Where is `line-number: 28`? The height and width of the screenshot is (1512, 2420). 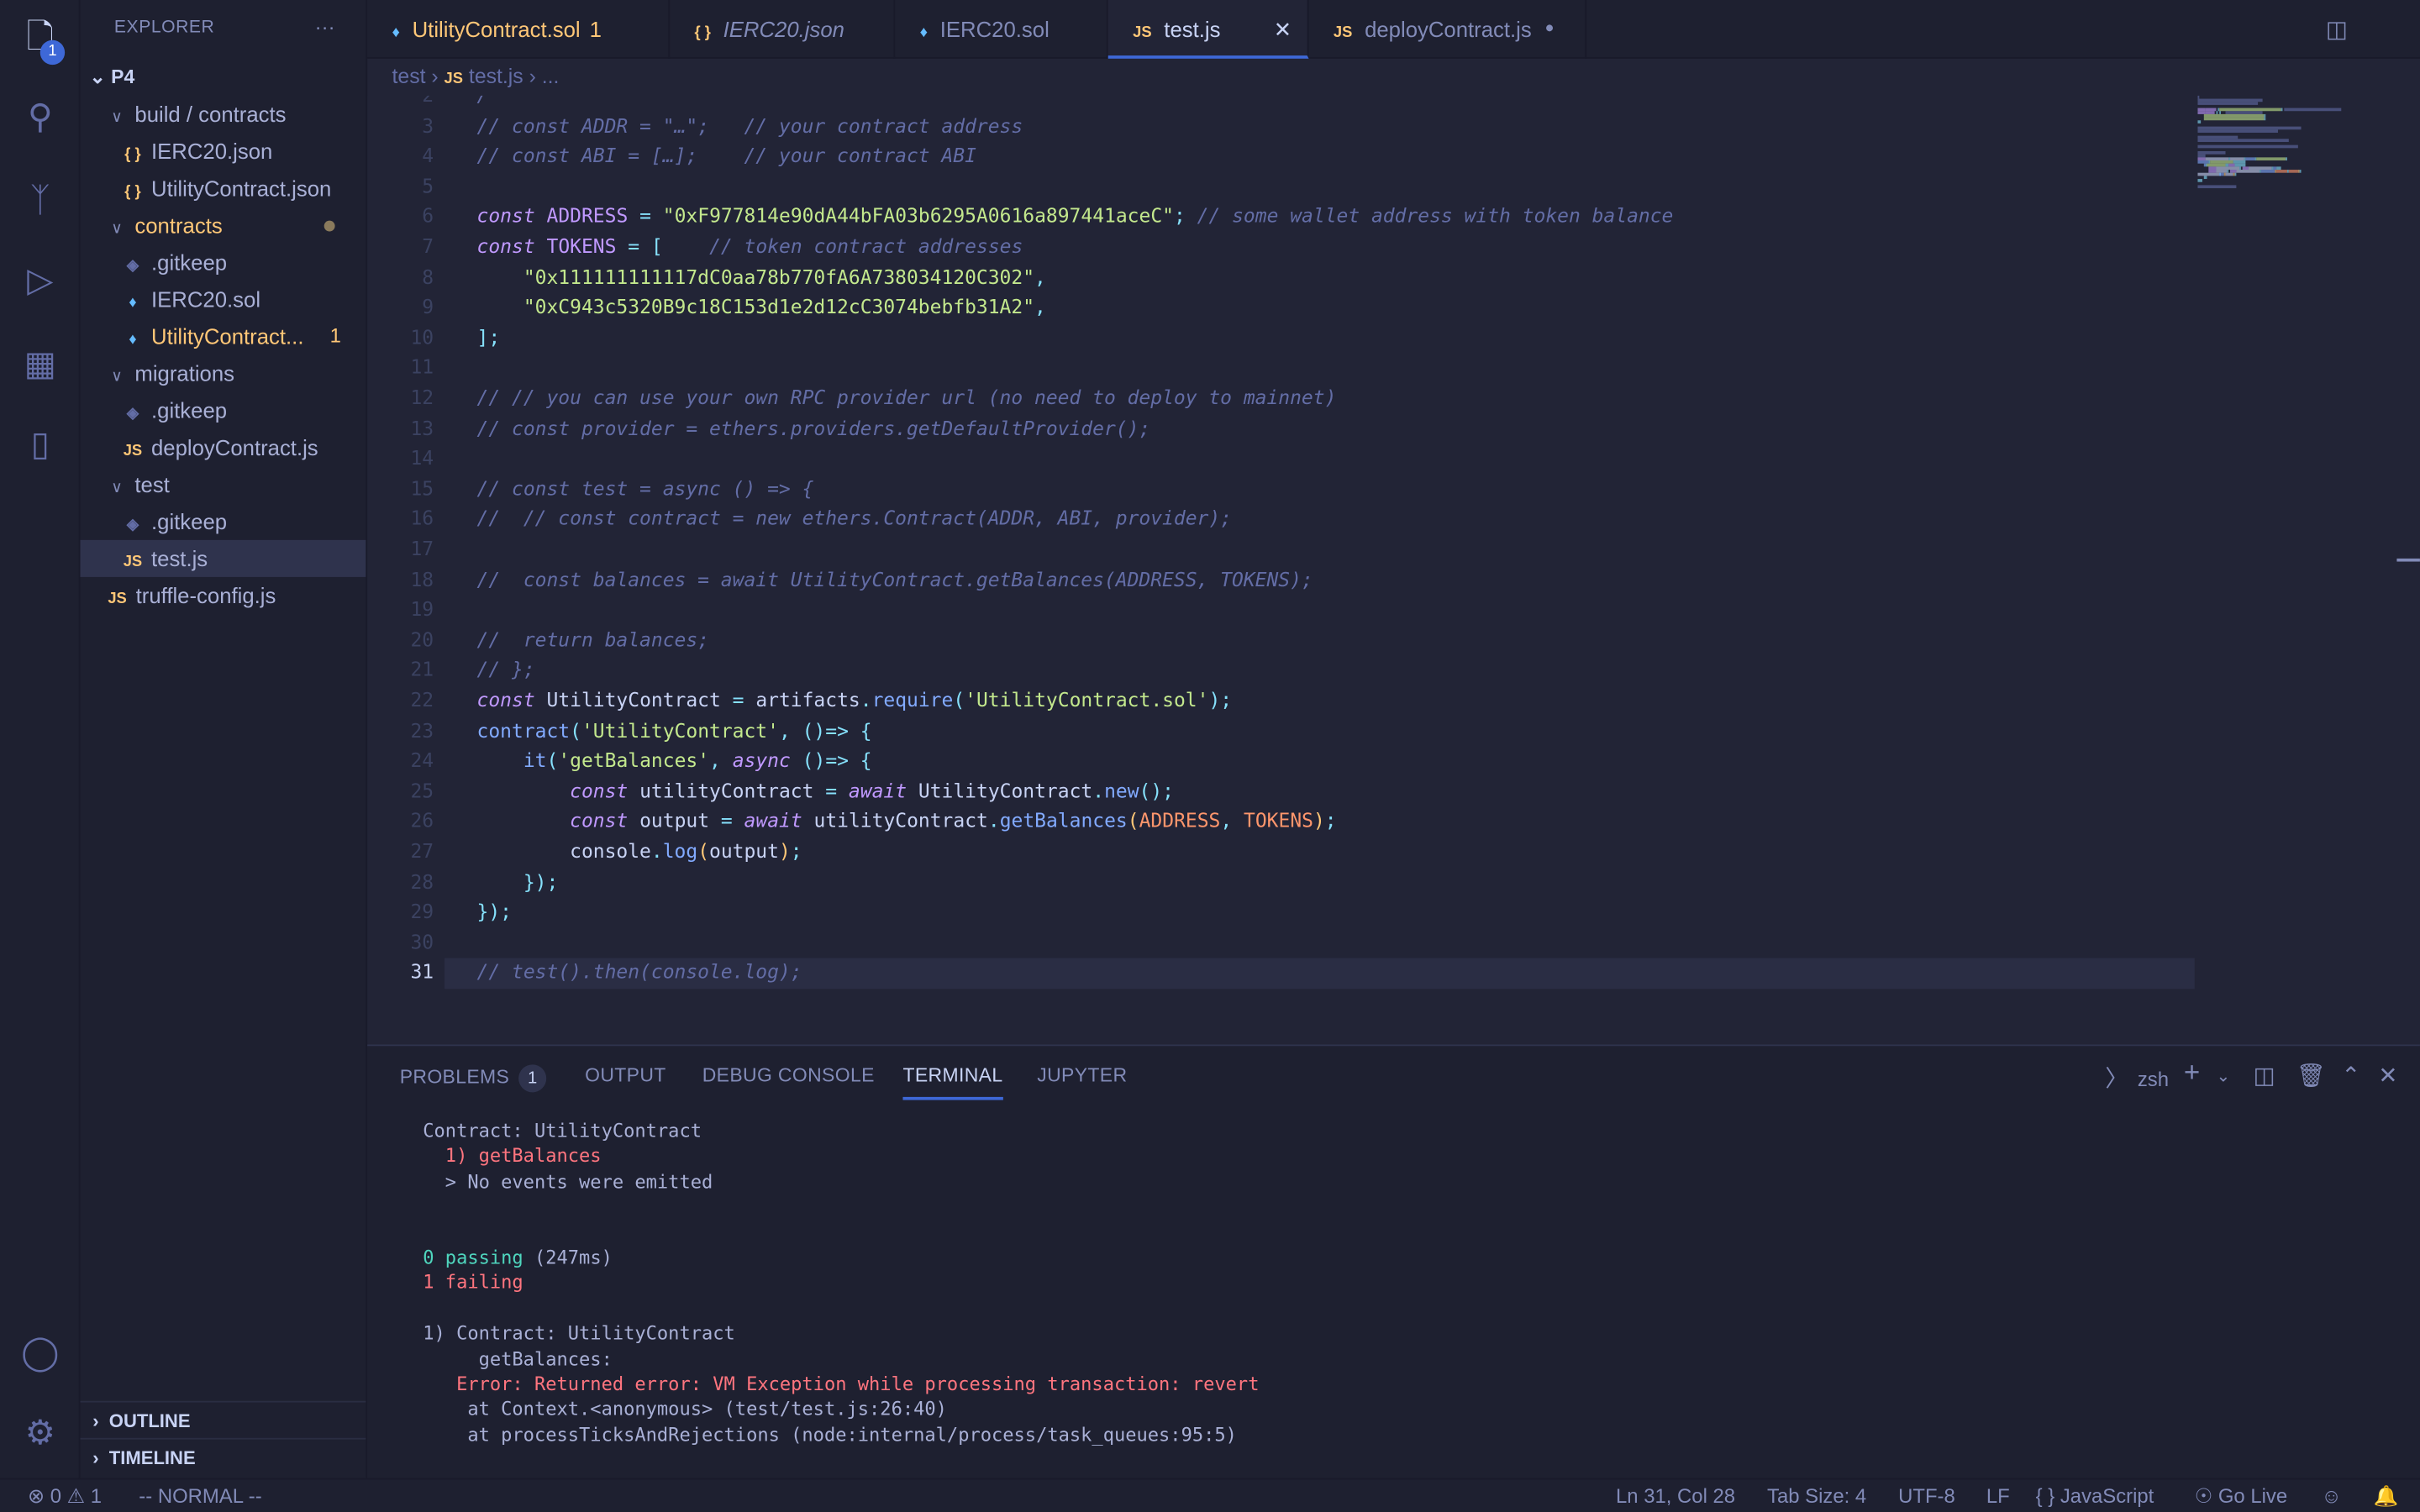
line-number: 28 is located at coordinates (422, 881).